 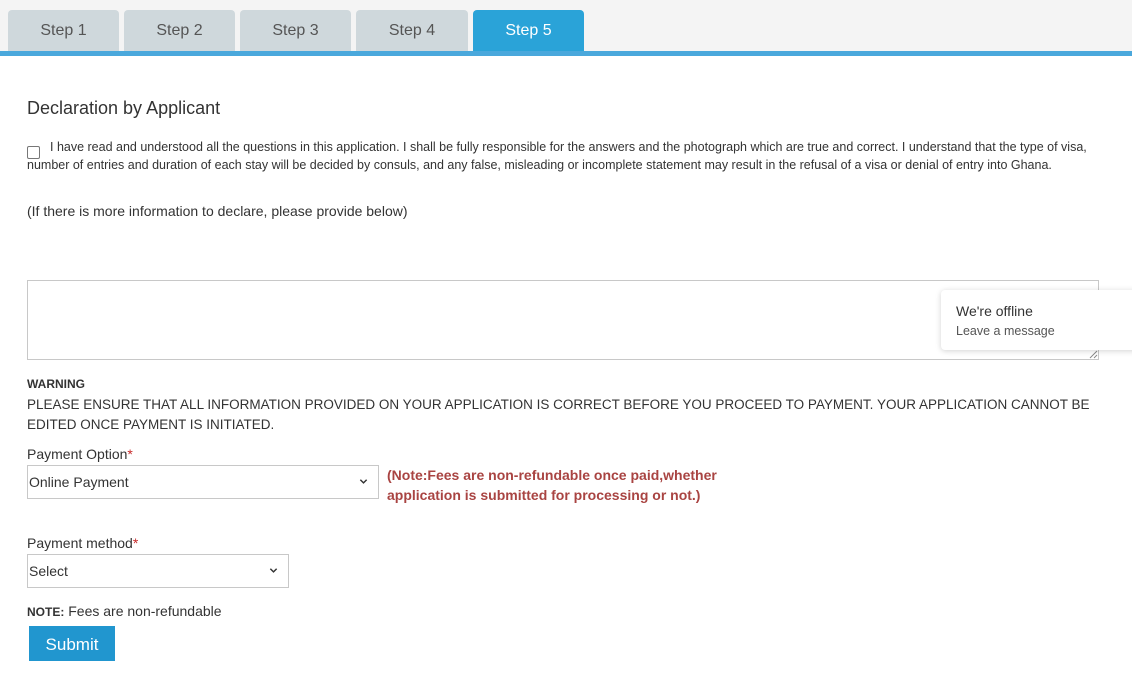 What do you see at coordinates (48, 571) in the screenshot?
I see `payment-method-value: Select` at bounding box center [48, 571].